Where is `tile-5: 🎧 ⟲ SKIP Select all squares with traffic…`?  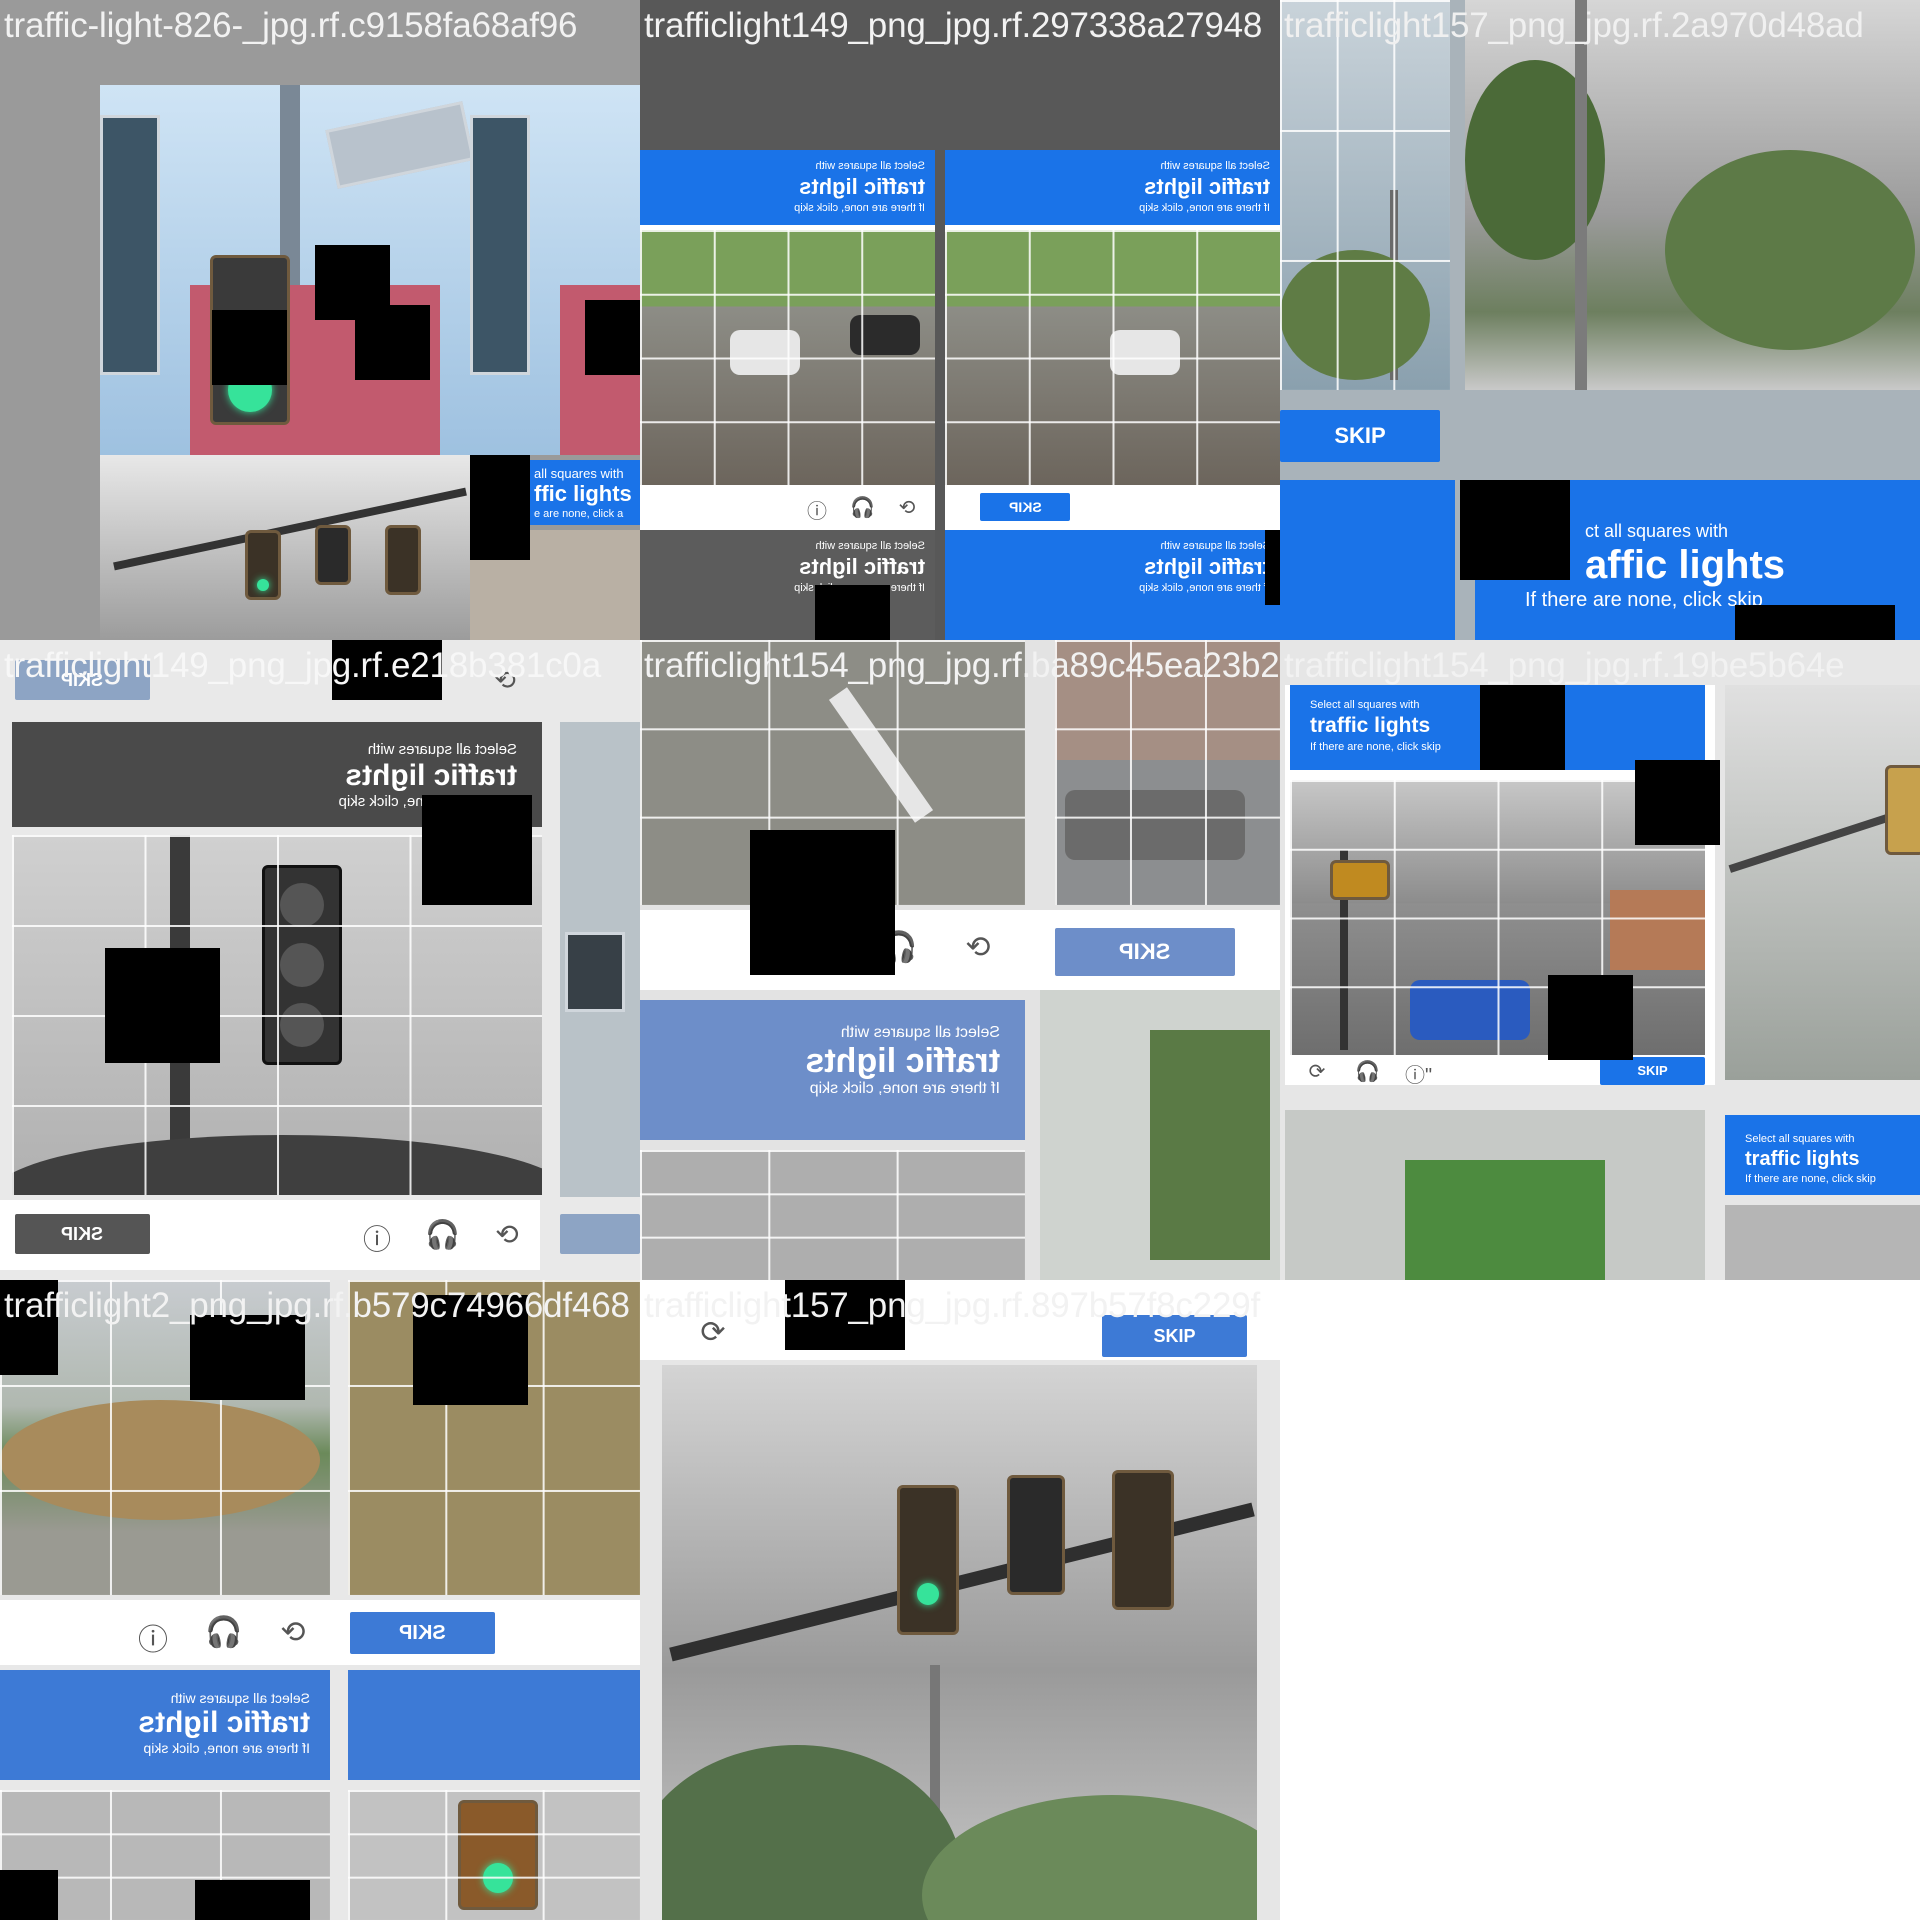
tile-5: 🎧 ⟲ SKIP Select all squares with traffic… is located at coordinates (960, 960).